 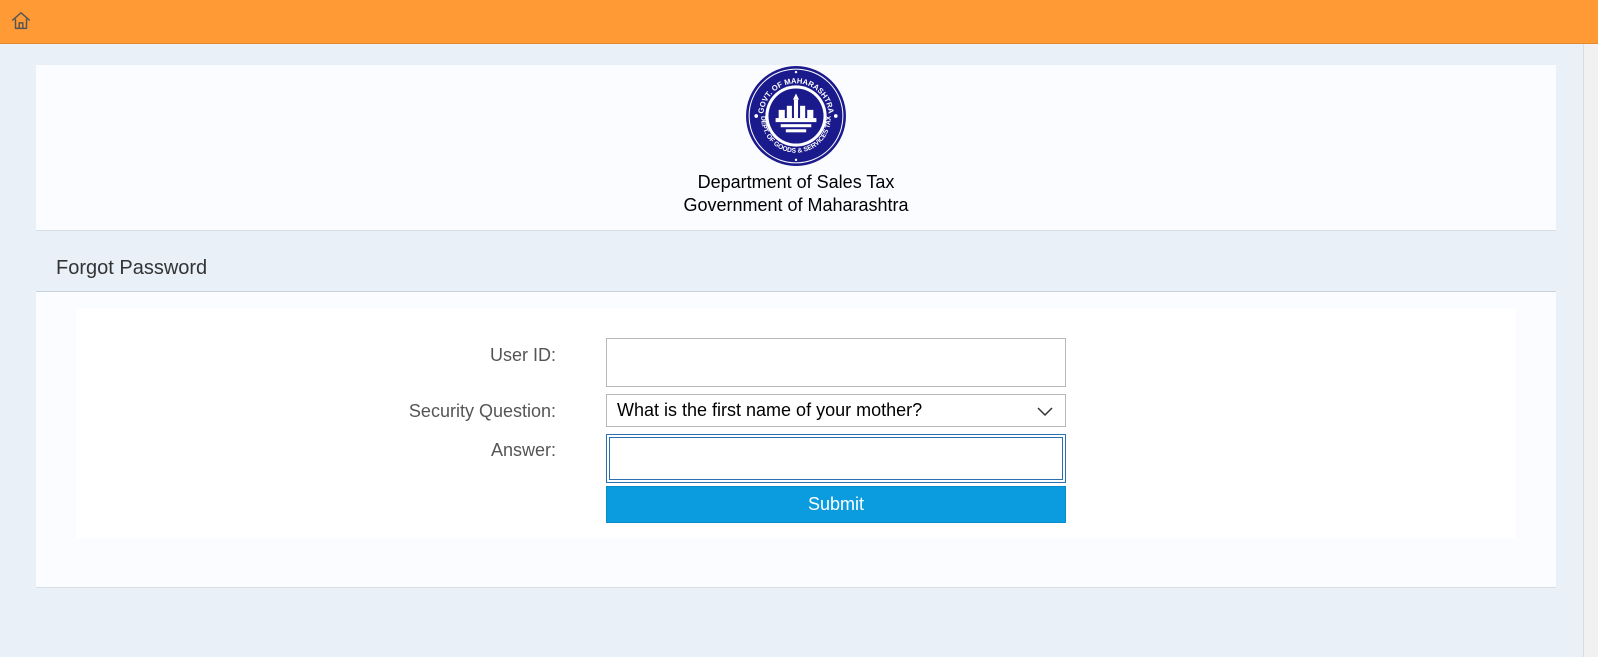 I want to click on home-icon, so click(x=21, y=21).